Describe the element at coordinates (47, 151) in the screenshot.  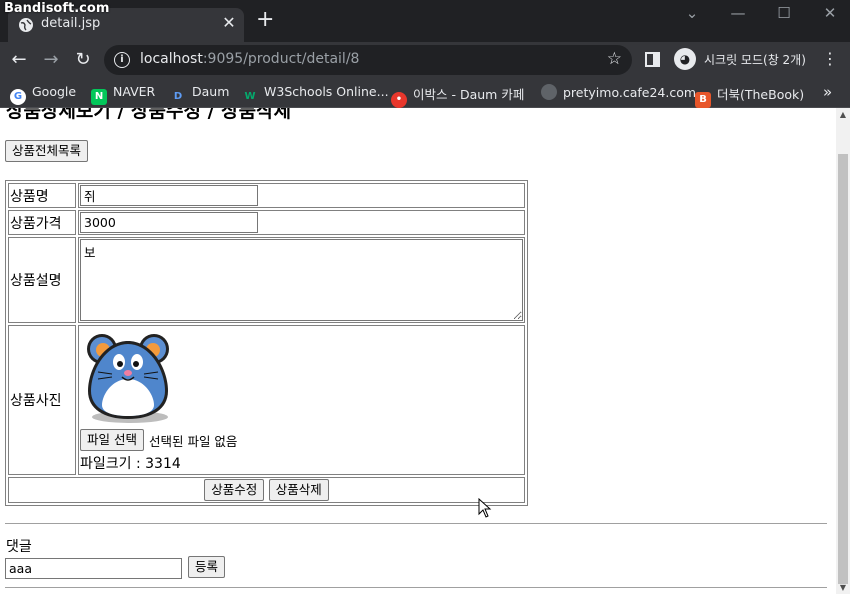
I see `product-list-button: 상품전체목록` at that location.